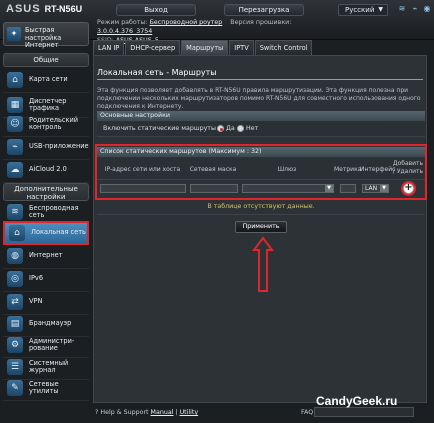  What do you see at coordinates (214, 188) in the screenshot?
I see `route-netmask-input` at bounding box center [214, 188].